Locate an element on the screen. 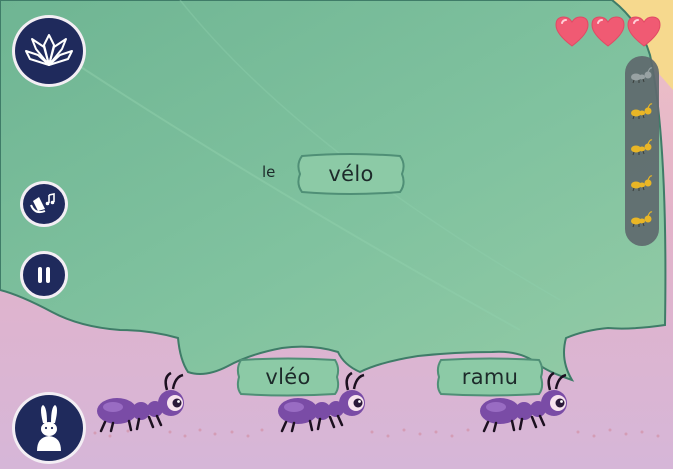  answer-choice-text: vléo is located at coordinates (288, 377).